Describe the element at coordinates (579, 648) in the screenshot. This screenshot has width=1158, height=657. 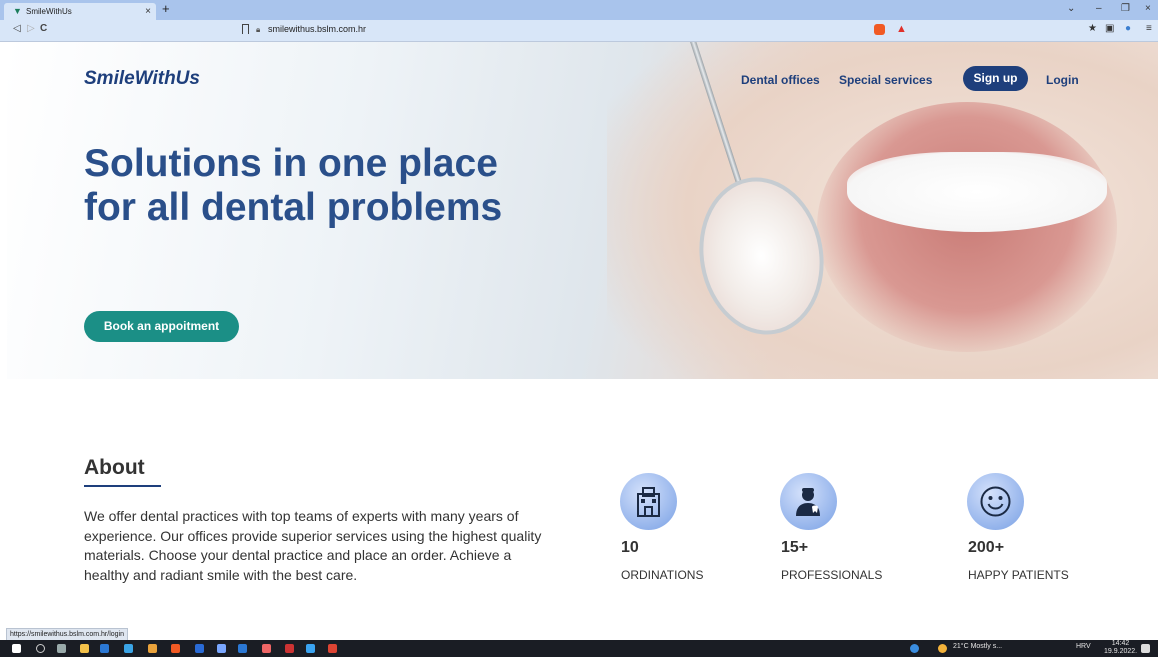
I see `windows-taskbar: 21°C Mostly s... HRV 14:42 19.9.2022.` at that location.